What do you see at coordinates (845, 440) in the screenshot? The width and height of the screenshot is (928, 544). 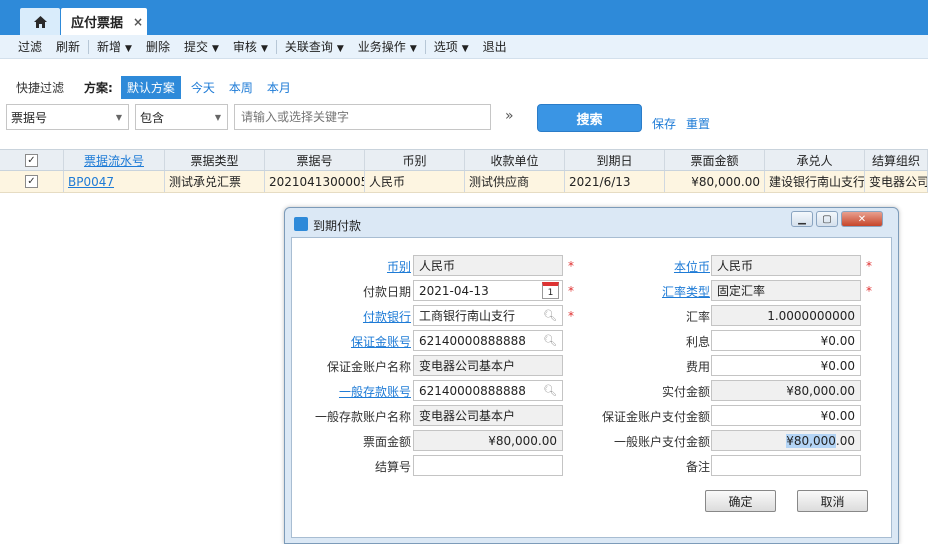 I see `field-value-rest: .00` at bounding box center [845, 440].